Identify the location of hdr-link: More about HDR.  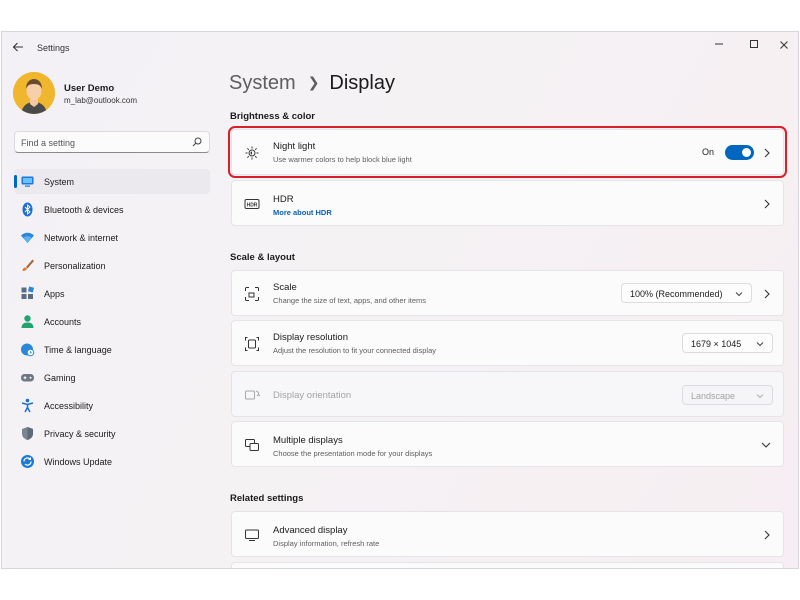
(302, 212).